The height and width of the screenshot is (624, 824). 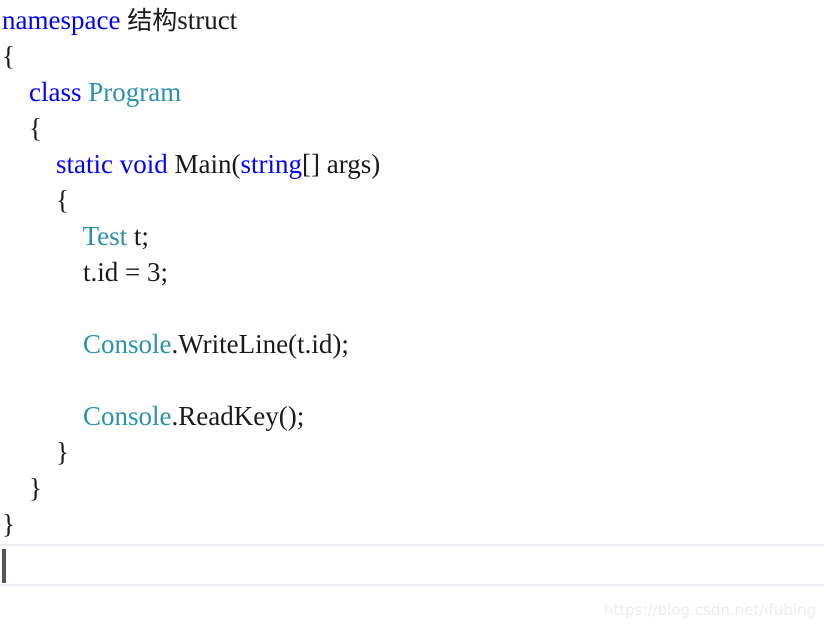 I want to click on code-token-keyword: static, so click(x=84, y=164).